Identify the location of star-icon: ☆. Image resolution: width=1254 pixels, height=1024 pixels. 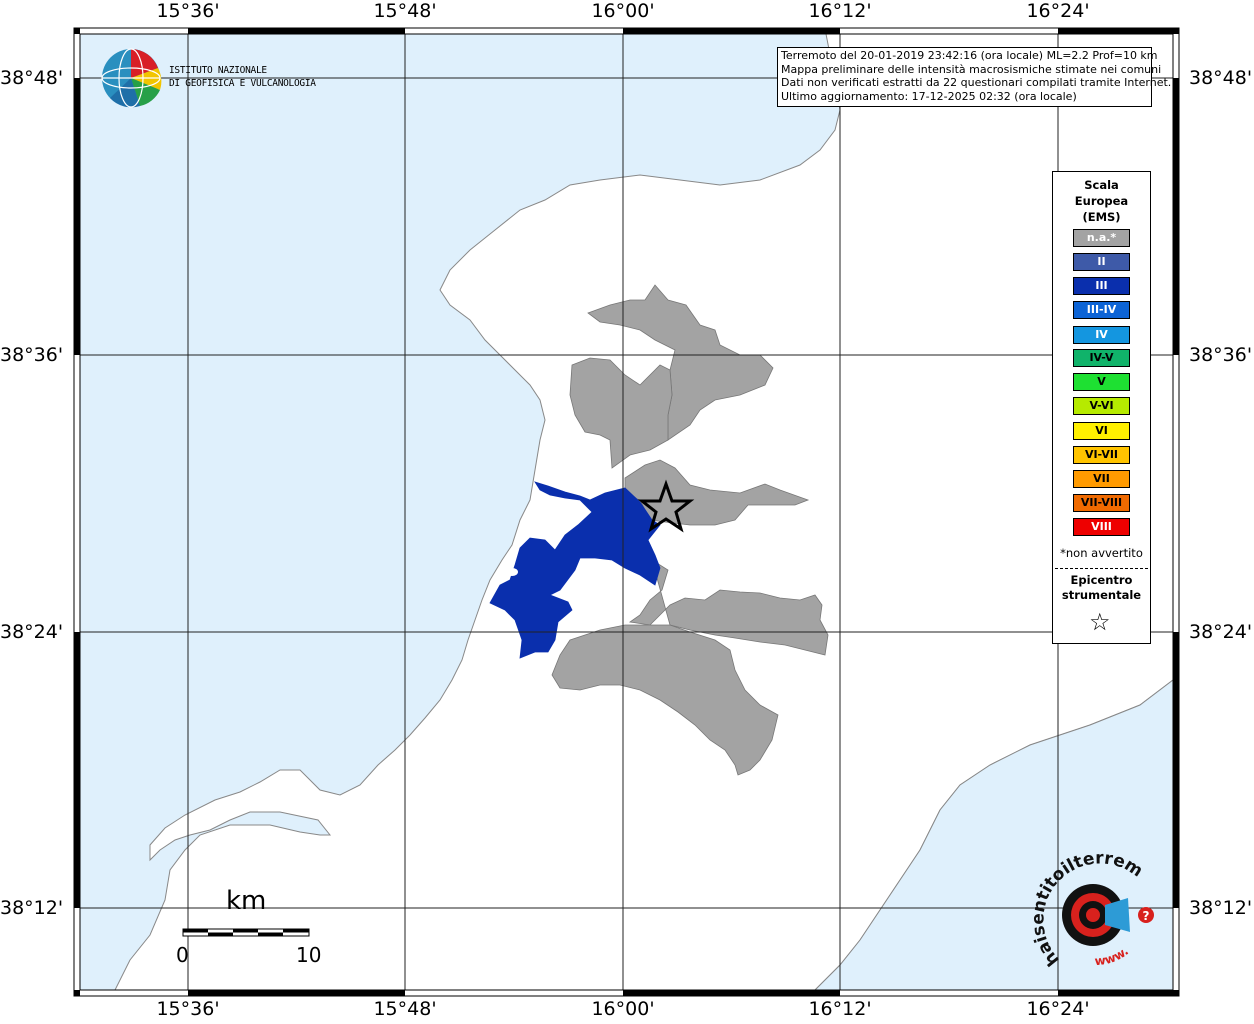
(1100, 622).